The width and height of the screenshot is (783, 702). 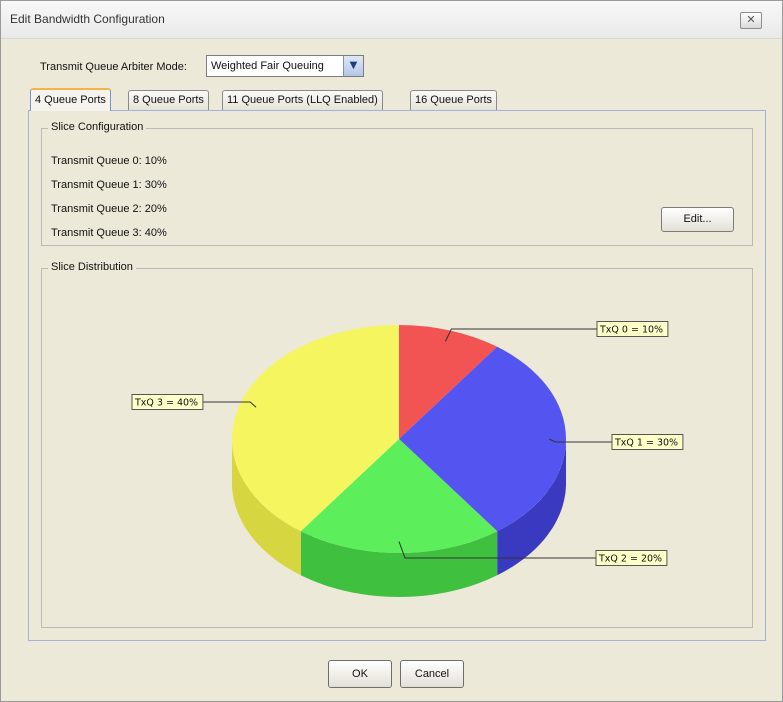 I want to click on arbiter-mode-label: Transmit Queue Arbiter Mode:, so click(x=113, y=67).